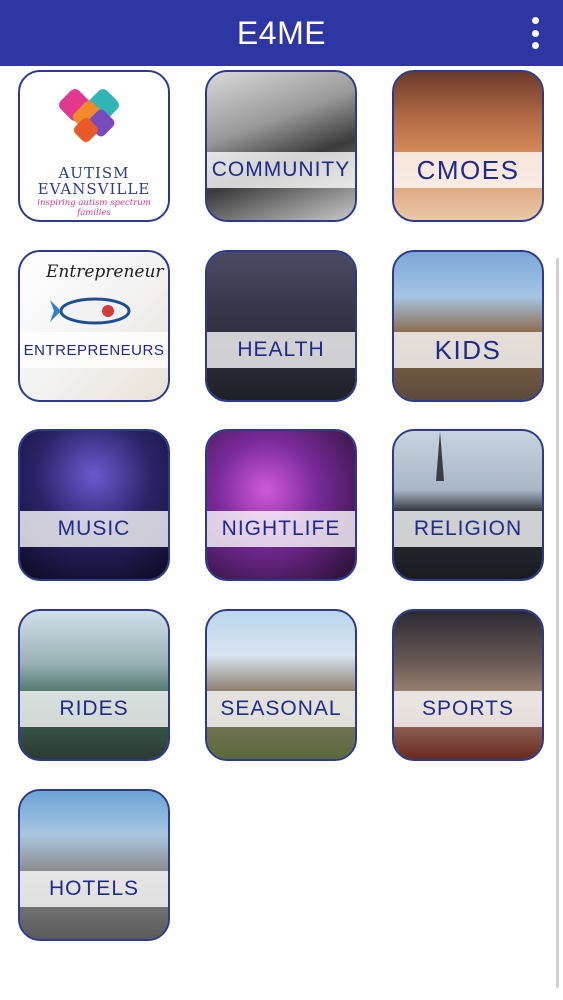 The width and height of the screenshot is (563, 1000). Describe the element at coordinates (281, 529) in the screenshot. I see `tile-label: NIGHTLIFE` at that location.